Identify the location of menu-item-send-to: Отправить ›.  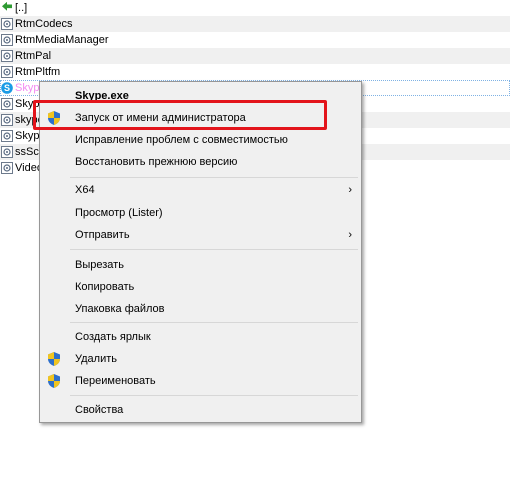
(200, 235).